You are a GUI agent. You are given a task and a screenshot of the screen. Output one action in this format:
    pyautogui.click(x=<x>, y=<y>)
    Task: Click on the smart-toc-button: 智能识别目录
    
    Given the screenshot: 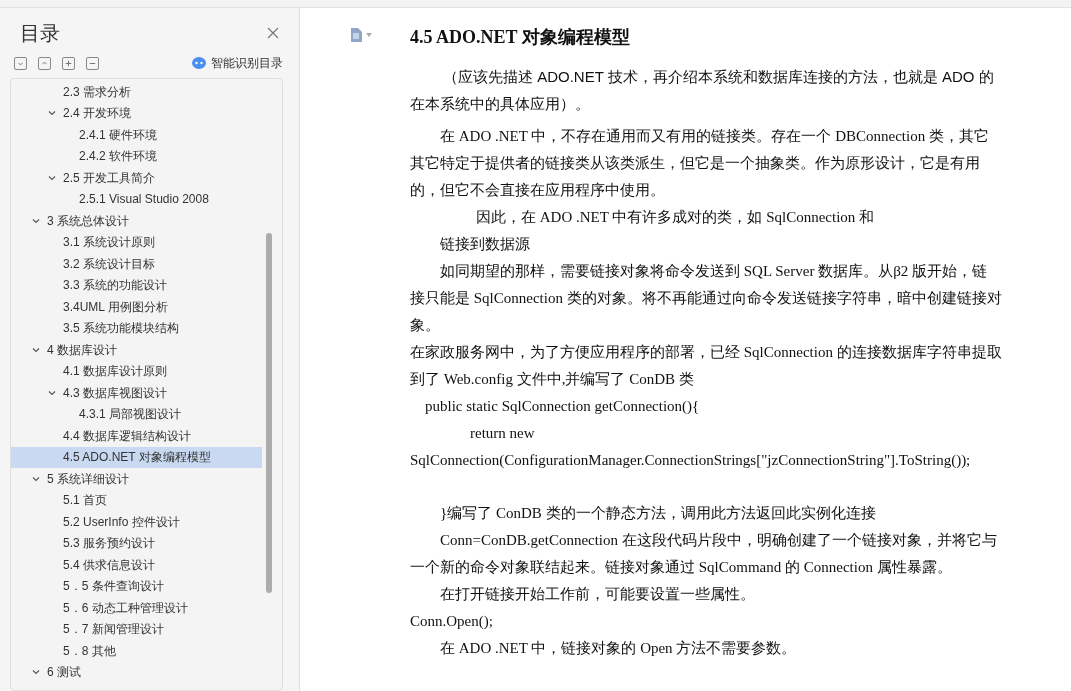 What is the action you would take?
    pyautogui.click(x=237, y=63)
    